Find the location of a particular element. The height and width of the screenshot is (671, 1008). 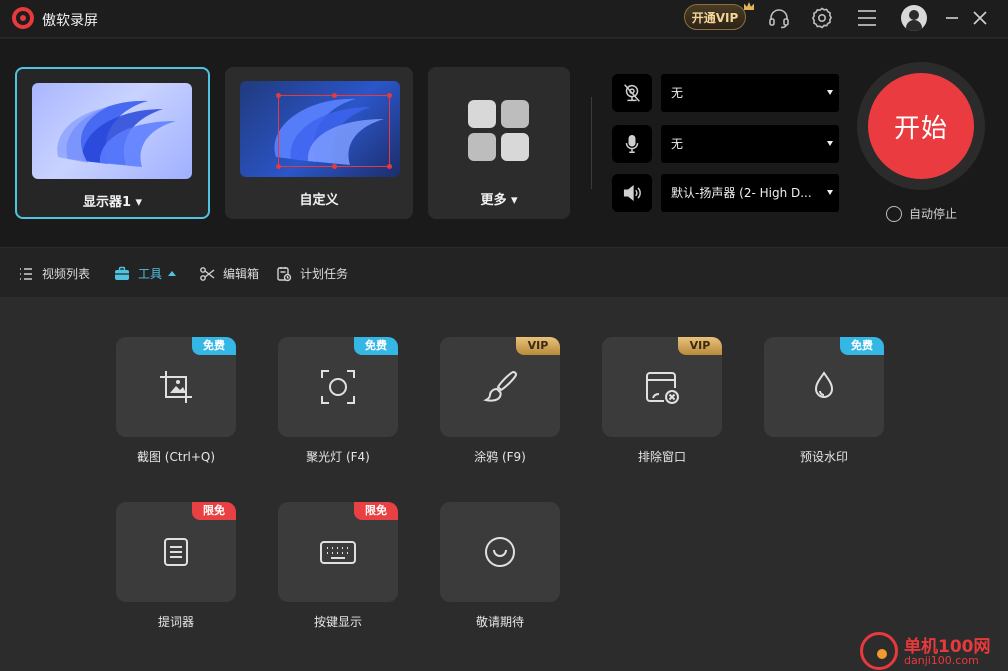

tab-bar: 视频列表 工具 编辑箱 计划任务 is located at coordinates (504, 273).